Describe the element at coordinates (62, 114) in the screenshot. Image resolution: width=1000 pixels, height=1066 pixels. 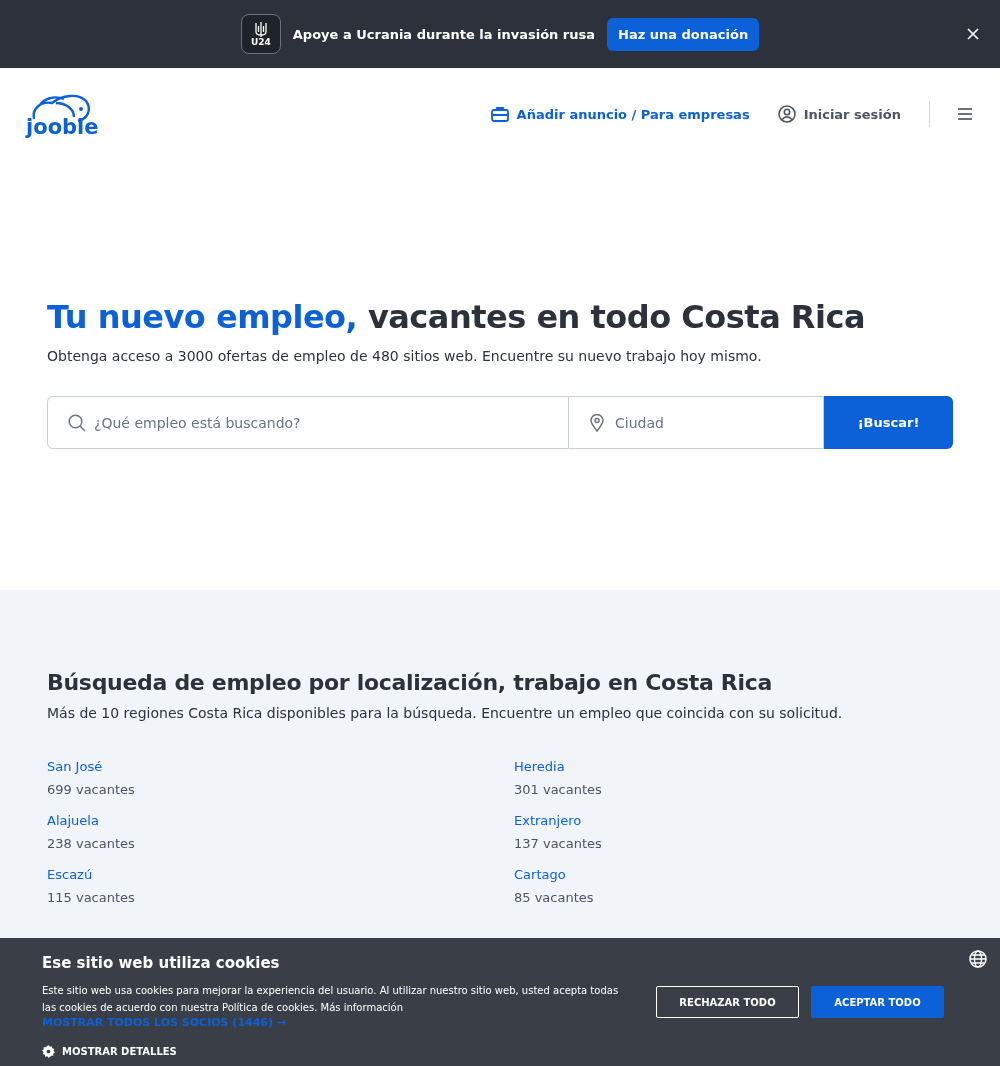
I see `logo: jooble` at that location.